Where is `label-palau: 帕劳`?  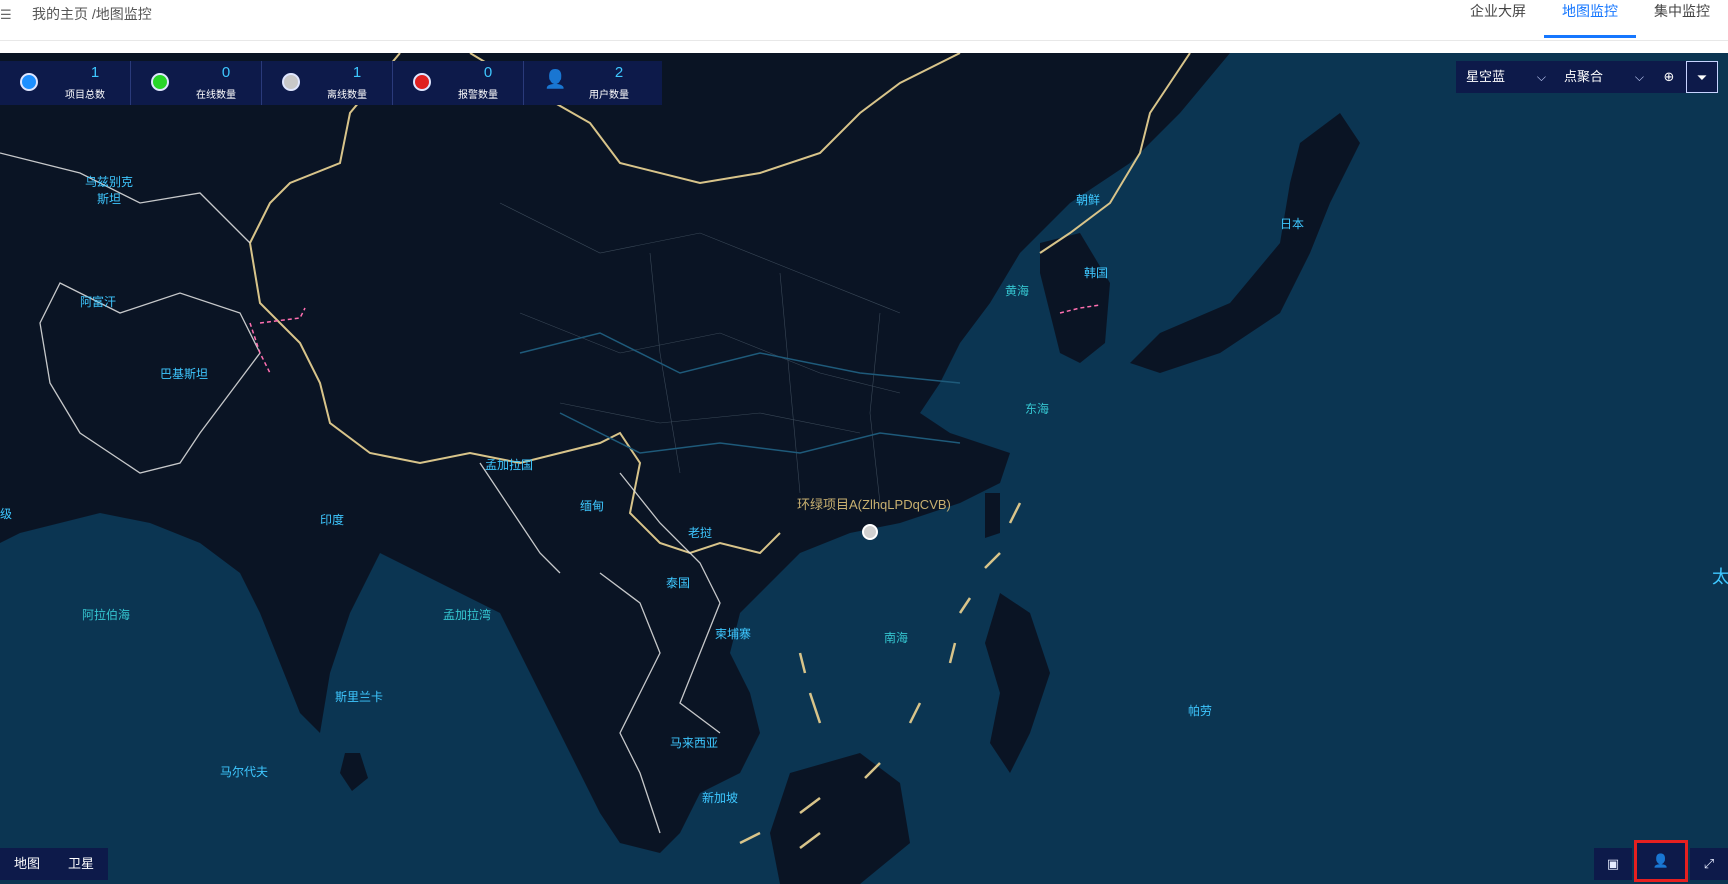 label-palau: 帕劳 is located at coordinates (1200, 711).